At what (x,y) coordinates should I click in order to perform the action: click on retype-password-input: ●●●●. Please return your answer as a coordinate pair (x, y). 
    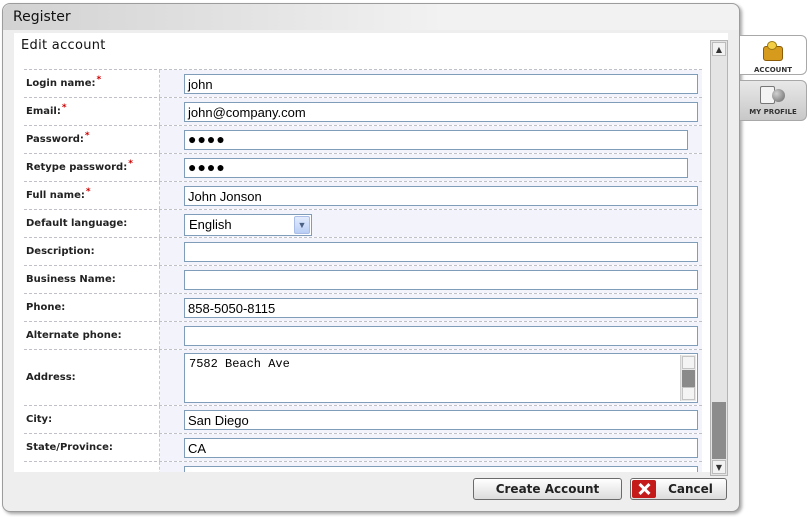
    Looking at the image, I should click on (436, 168).